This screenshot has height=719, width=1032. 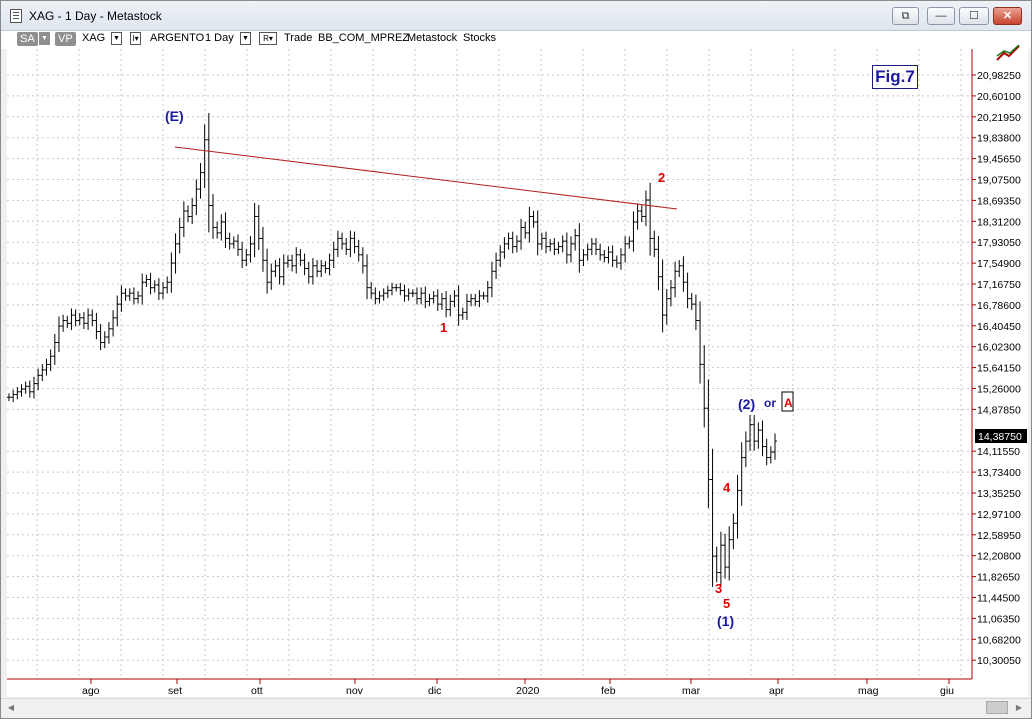 I want to click on symbol-dropdown-icon: ▼, so click(x=116, y=38).